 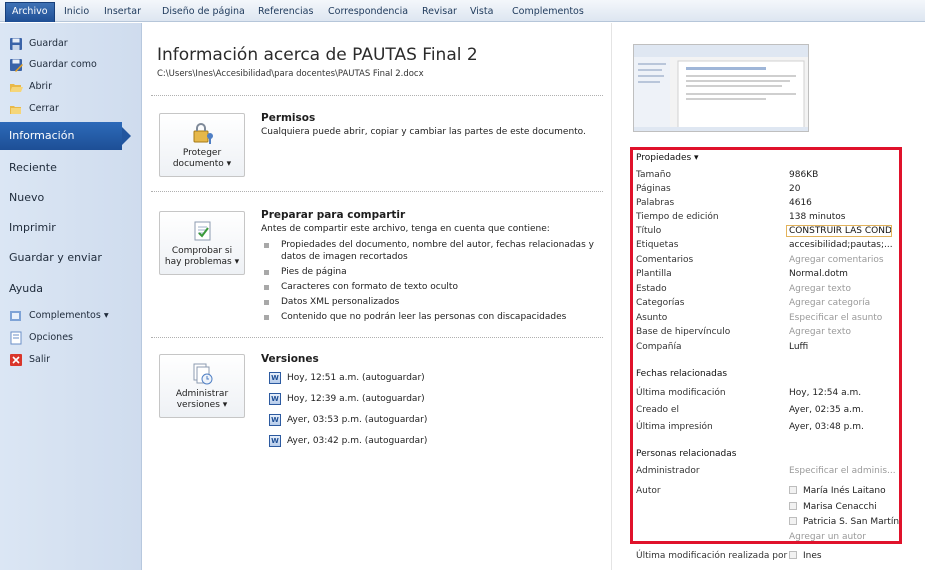 I want to click on tab-revisar: Revisar, so click(x=439, y=12).